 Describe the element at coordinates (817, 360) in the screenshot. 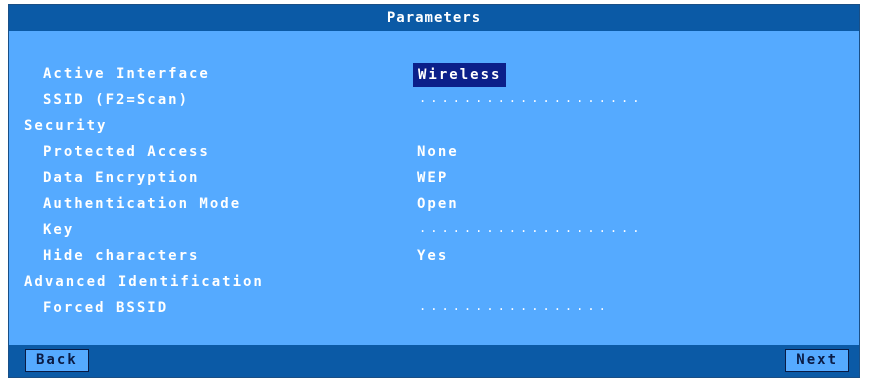

I see `next-button: Next` at that location.